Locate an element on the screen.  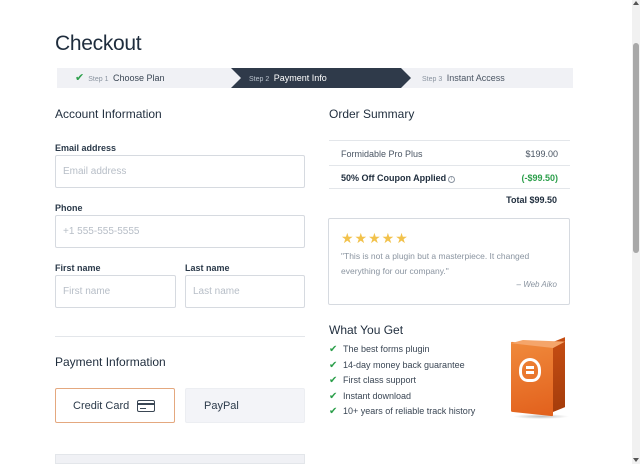
list-item: ✔ 14-day money back guarantee is located at coordinates (402, 367).